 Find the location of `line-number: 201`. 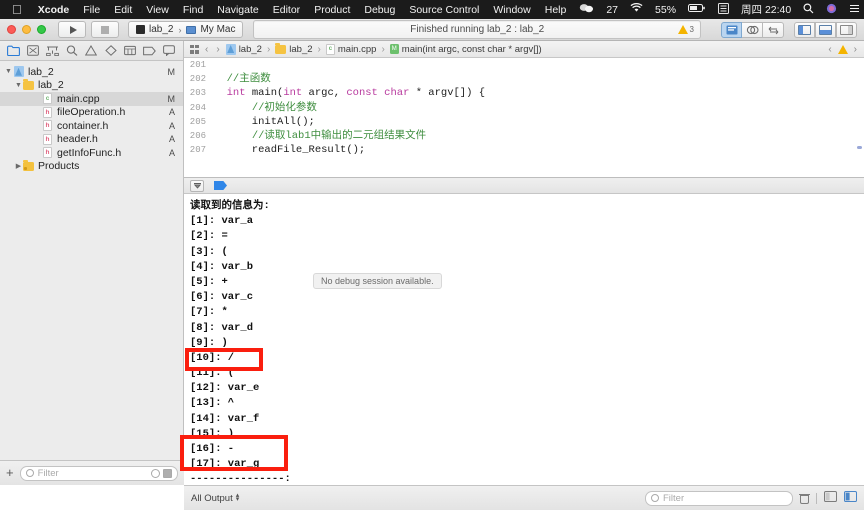

line-number: 201 is located at coordinates (197, 65).